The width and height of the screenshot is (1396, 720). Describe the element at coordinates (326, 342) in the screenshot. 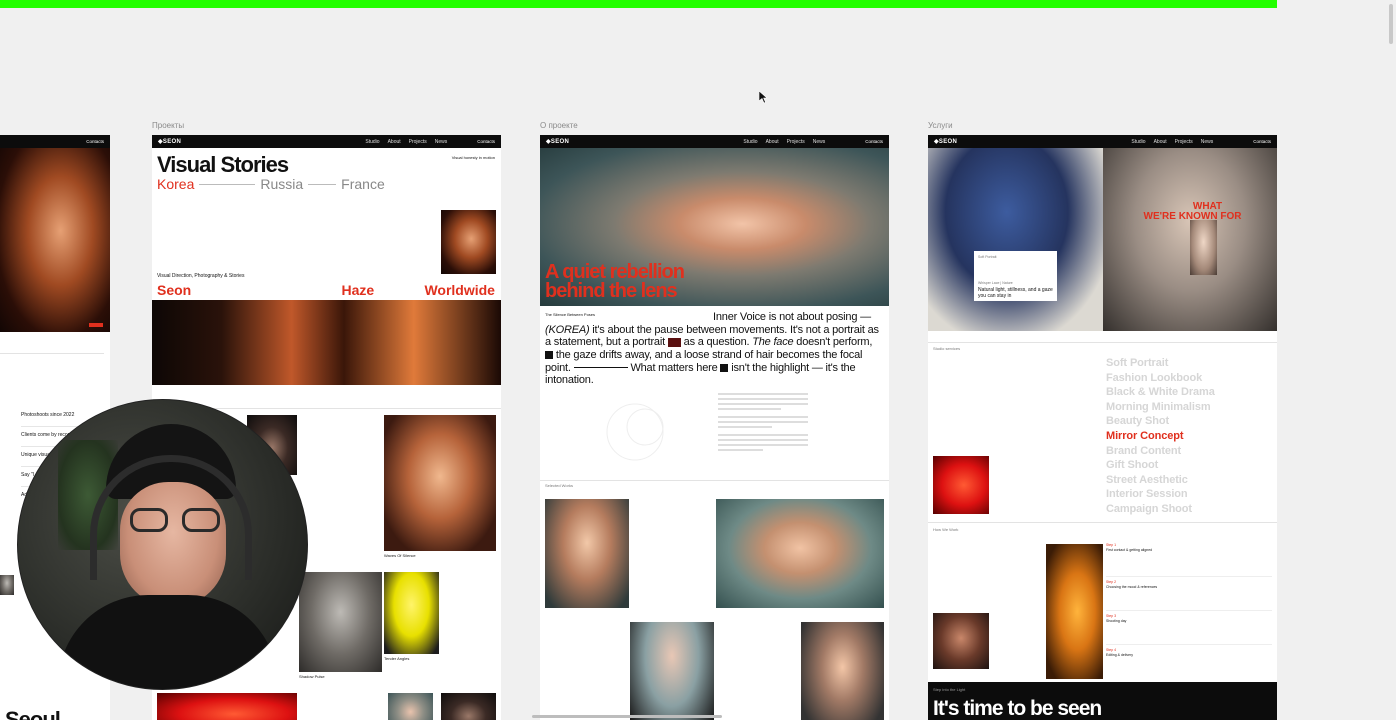

I see `wide-banner-photo` at that location.